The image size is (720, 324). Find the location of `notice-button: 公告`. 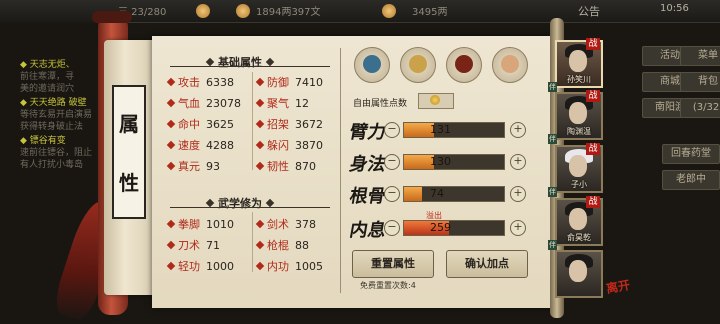

notice-button: 公告 is located at coordinates (589, 11).